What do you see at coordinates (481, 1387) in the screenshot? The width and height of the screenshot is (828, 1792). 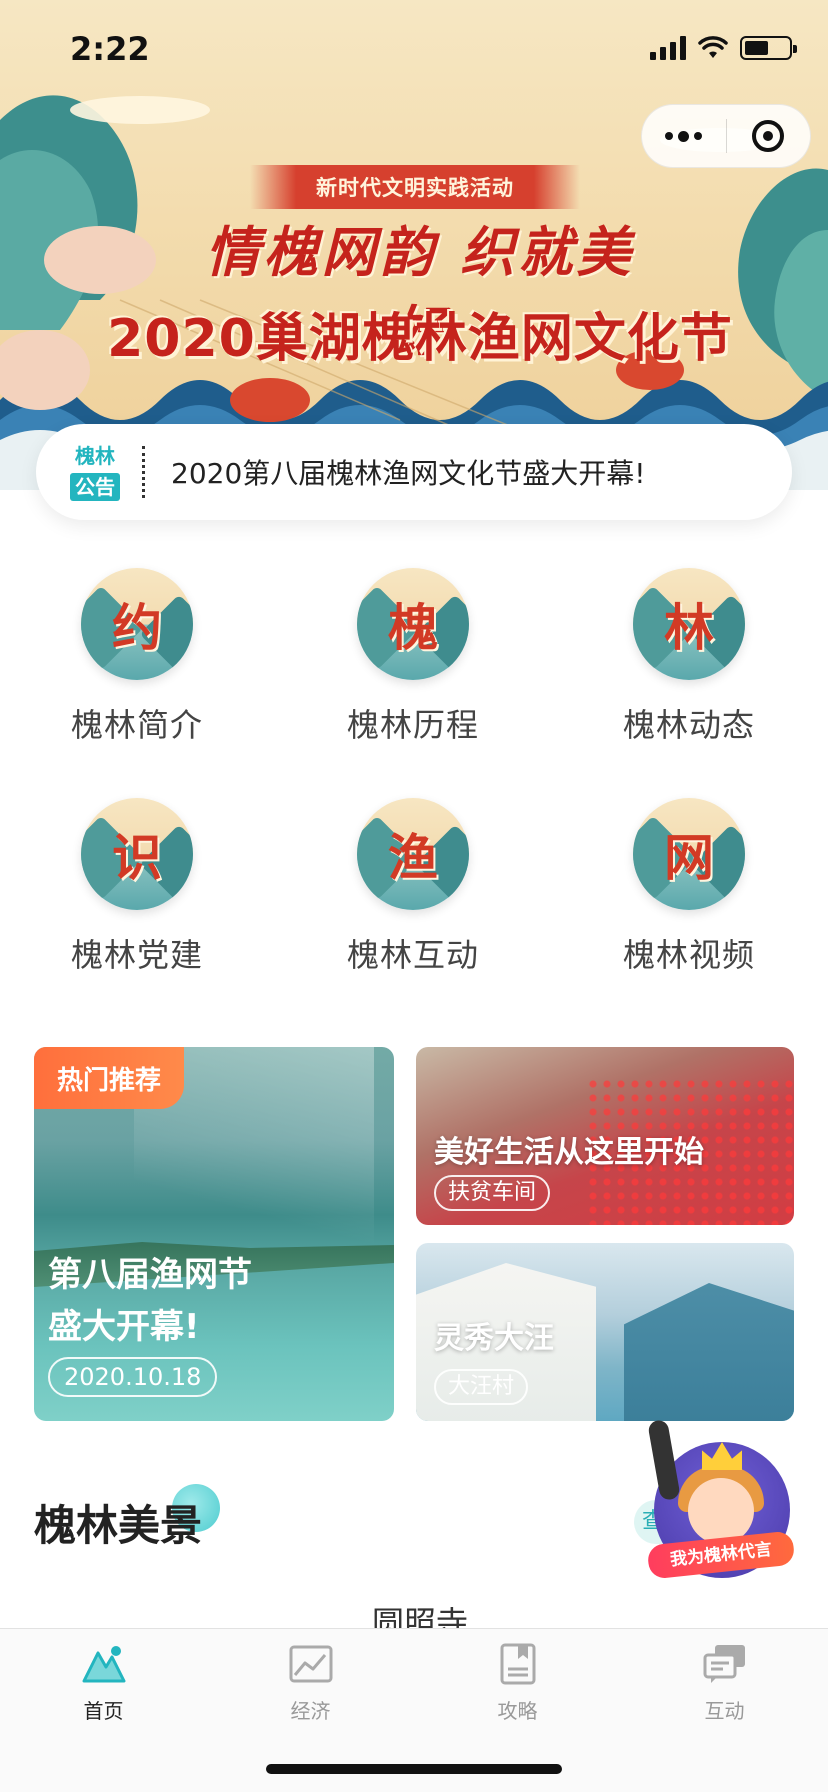 I see `village-card-tag: 大汪村` at bounding box center [481, 1387].